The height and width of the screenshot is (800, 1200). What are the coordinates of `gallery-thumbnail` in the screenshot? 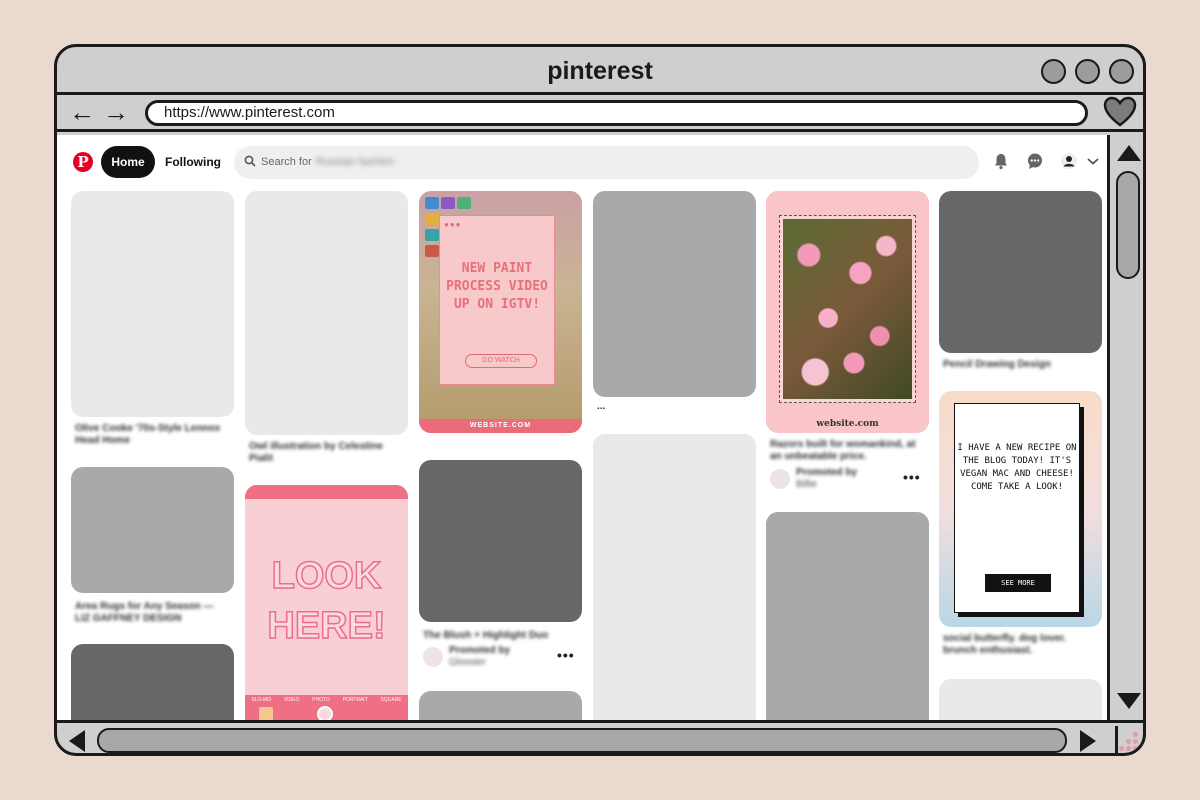 It's located at (266, 713).